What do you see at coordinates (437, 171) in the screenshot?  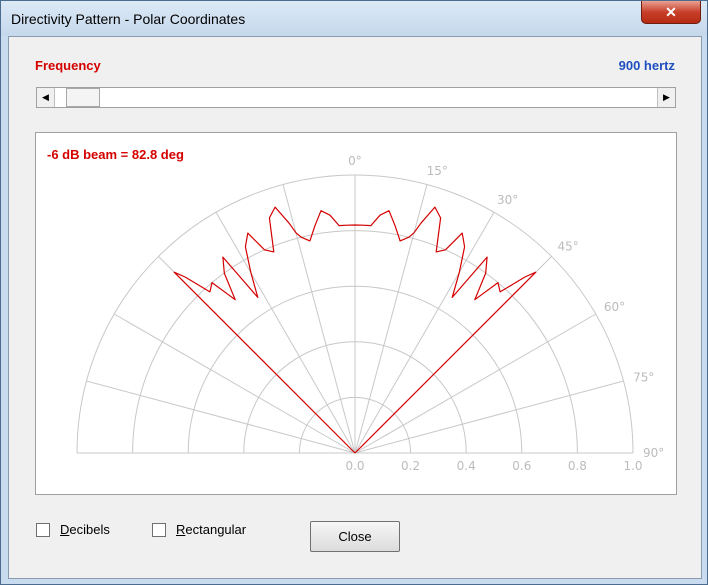 I see `angle-tick-label: 15°` at bounding box center [437, 171].